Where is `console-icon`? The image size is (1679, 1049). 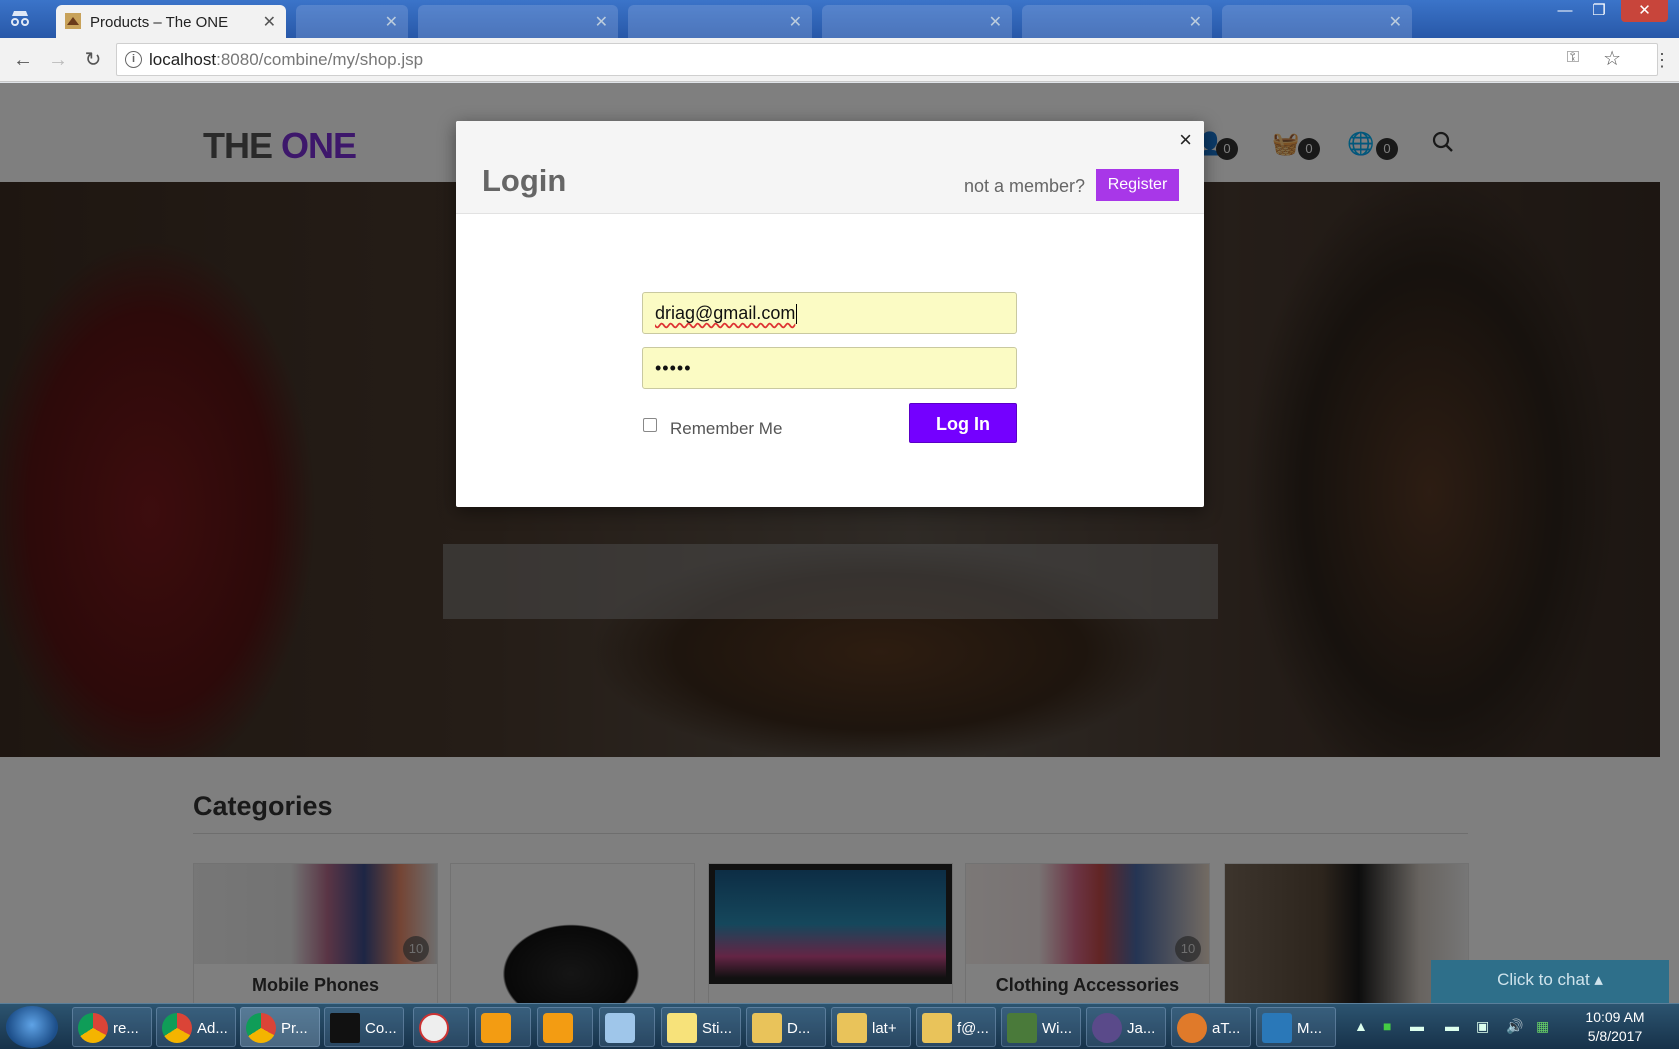 console-icon is located at coordinates (345, 1028).